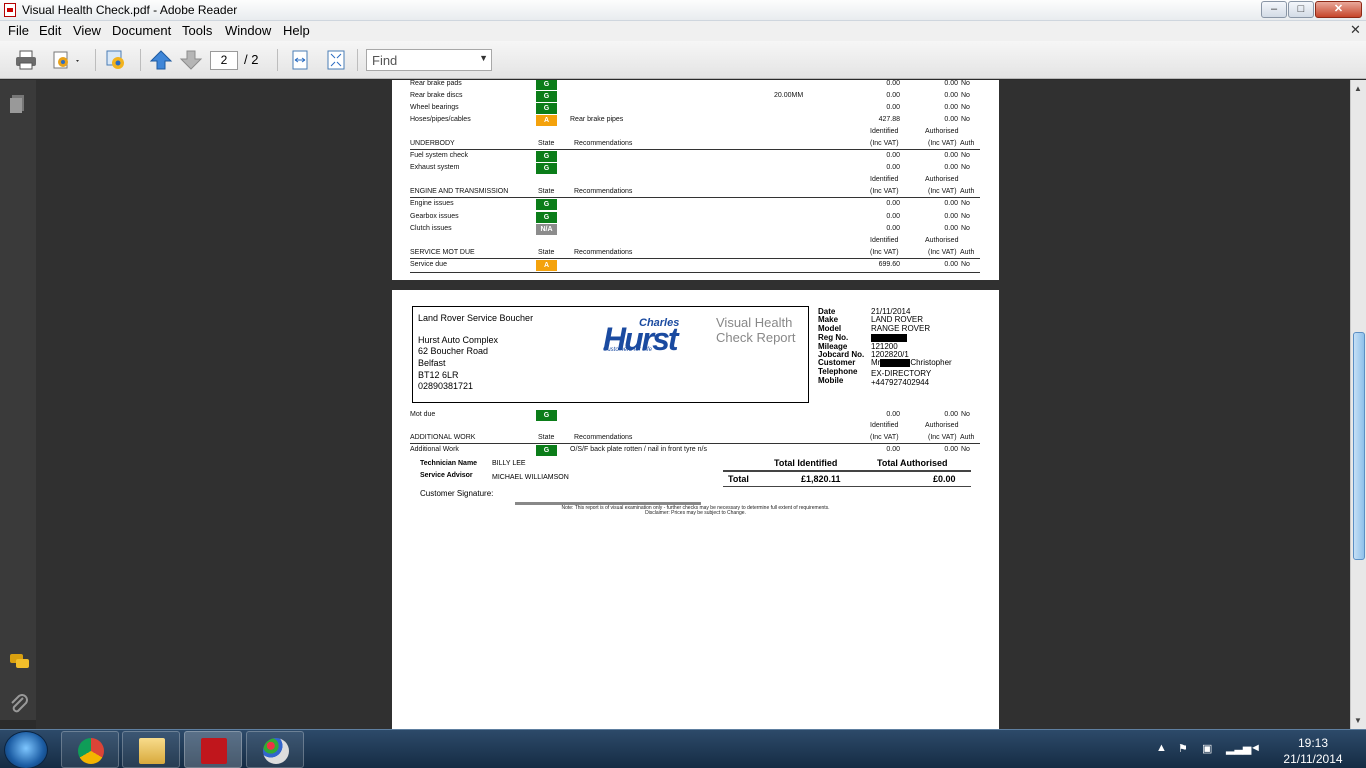  Describe the element at coordinates (336, 60) in the screenshot. I see `full-screen-icon` at that location.